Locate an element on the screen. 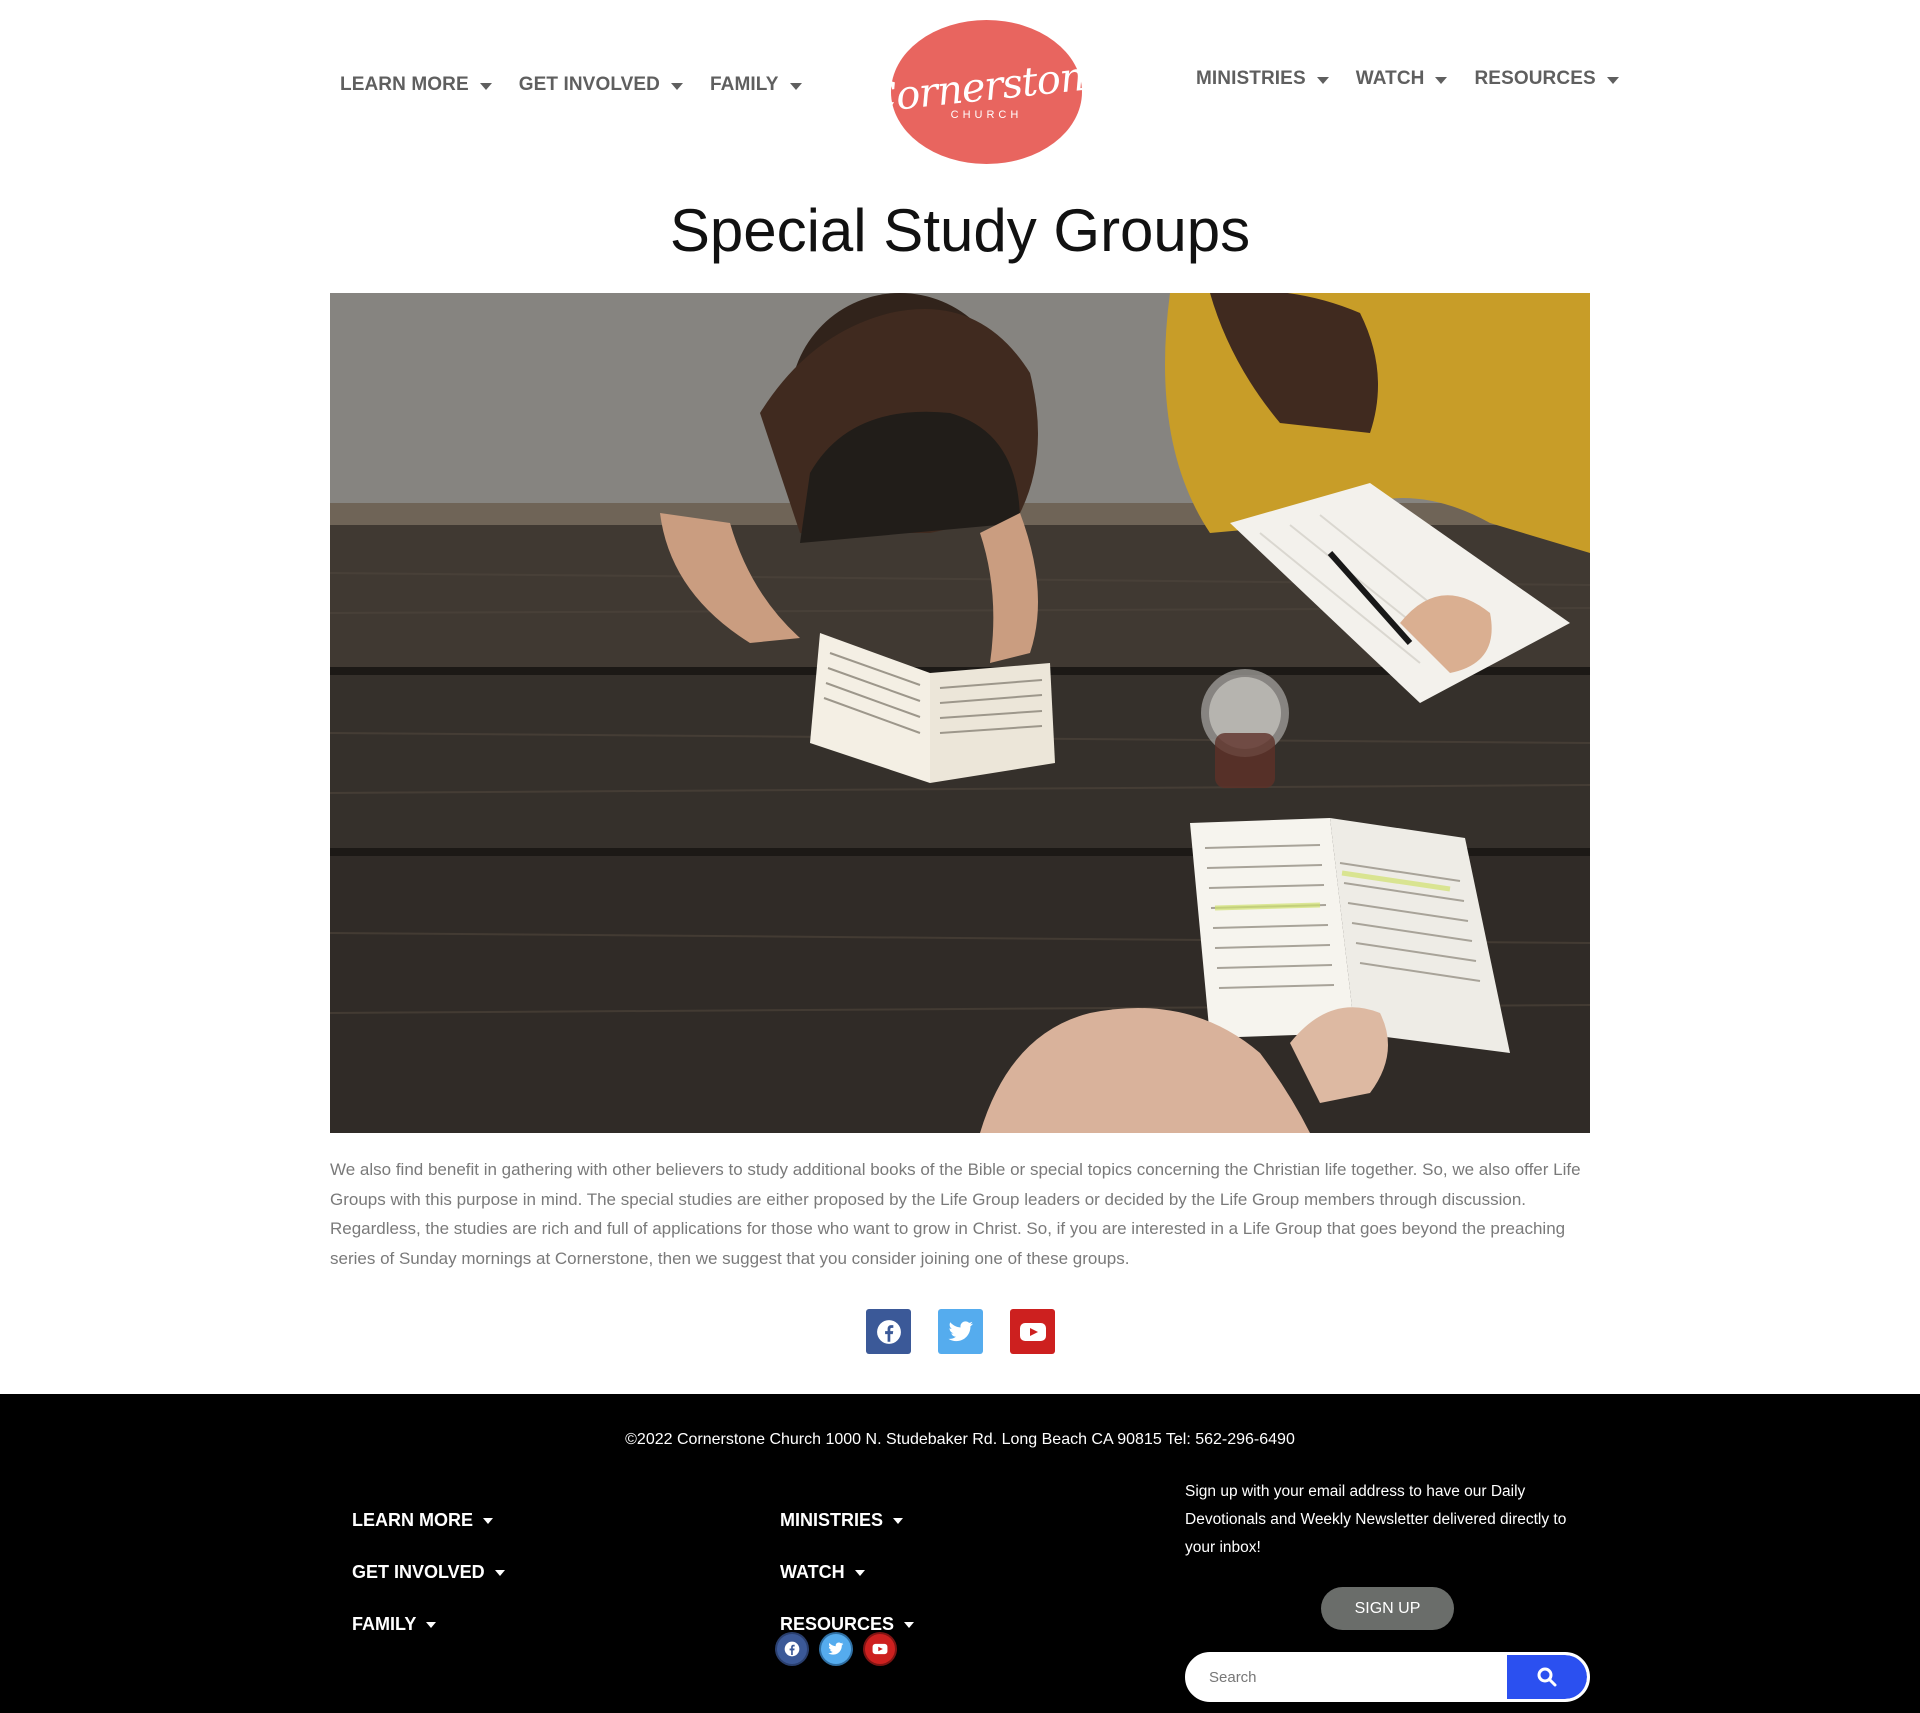 This screenshot has width=1920, height=1713. search-icon is located at coordinates (1547, 1677).